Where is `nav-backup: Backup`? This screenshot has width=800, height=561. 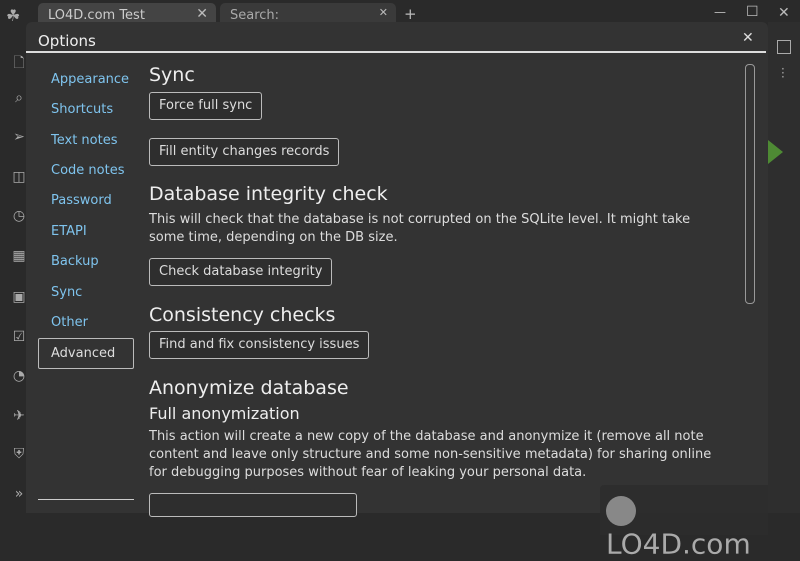
nav-backup: Backup is located at coordinates (75, 261).